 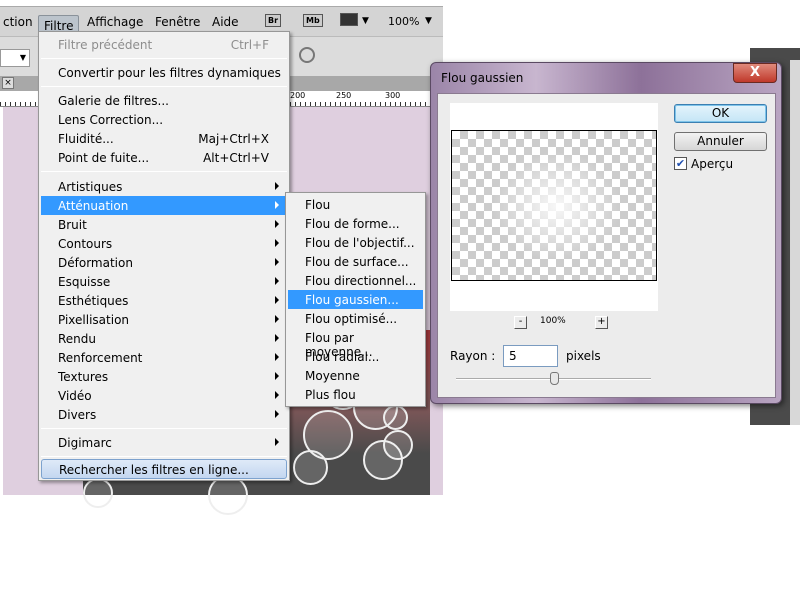 I want to click on radius-input: 5, so click(x=530, y=356).